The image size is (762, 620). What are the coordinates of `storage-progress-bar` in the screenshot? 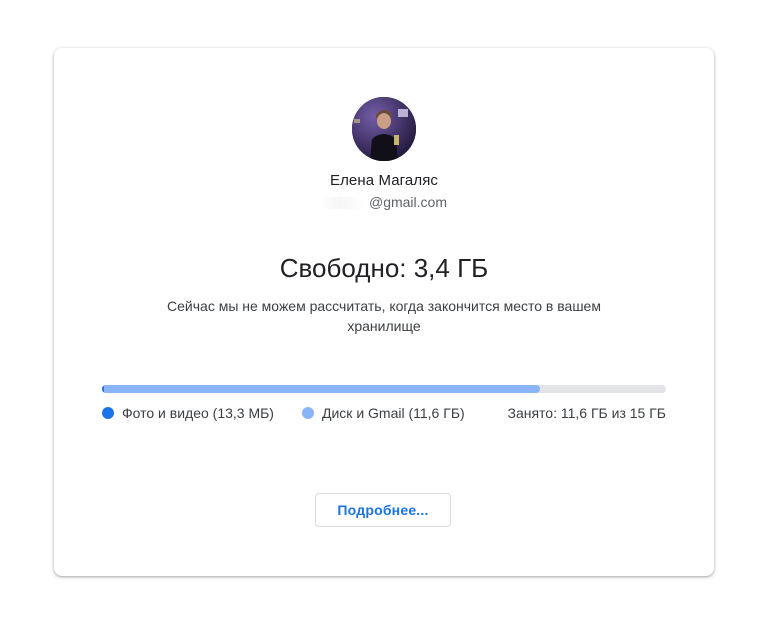 It's located at (384, 389).